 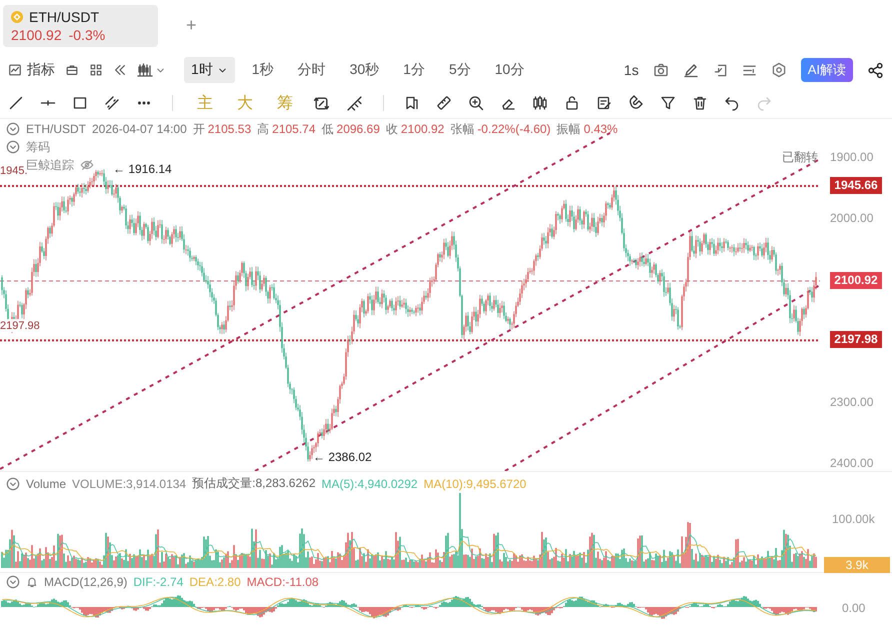 What do you see at coordinates (112, 103) in the screenshot?
I see `parallel-lines-icon` at bounding box center [112, 103].